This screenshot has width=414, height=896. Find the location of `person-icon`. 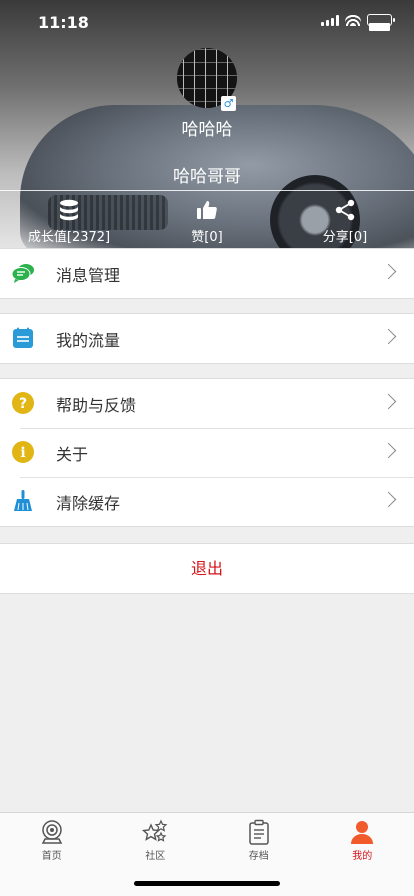

person-icon is located at coordinates (362, 832).